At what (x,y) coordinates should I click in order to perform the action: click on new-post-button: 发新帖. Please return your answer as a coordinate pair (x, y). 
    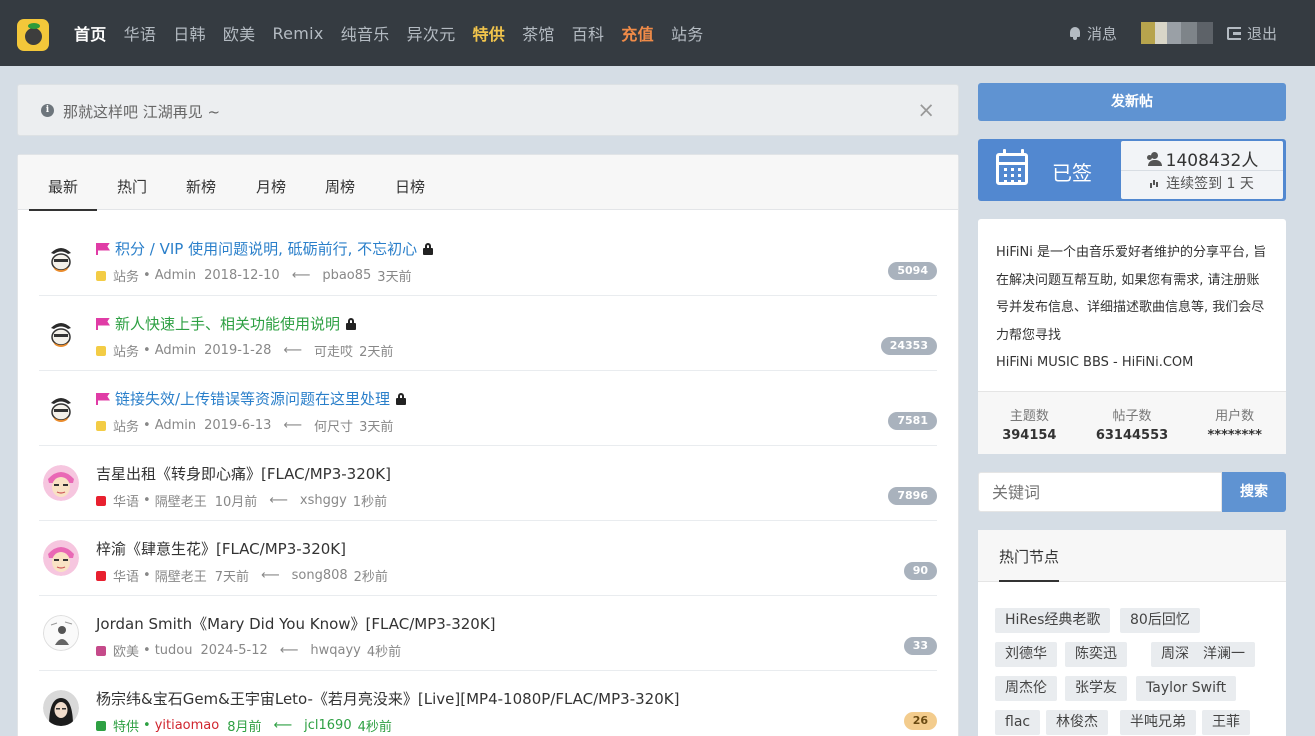
    Looking at the image, I should click on (1132, 102).